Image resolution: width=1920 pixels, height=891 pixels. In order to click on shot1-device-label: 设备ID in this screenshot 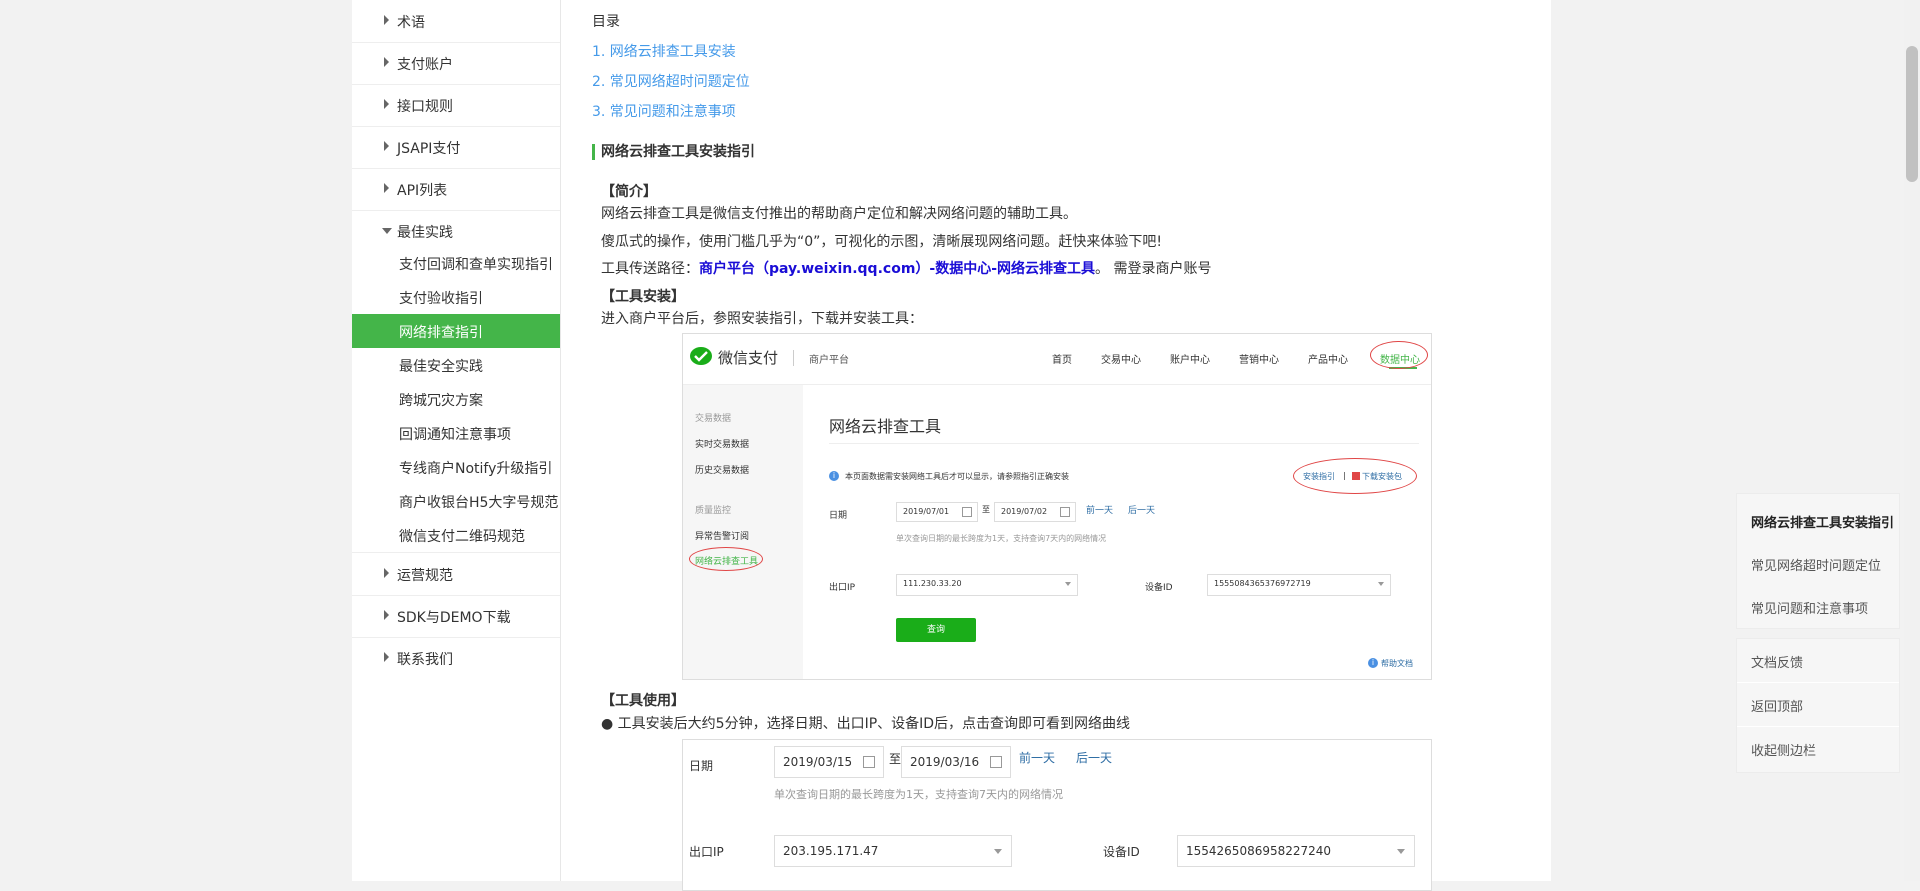, I will do `click(1159, 588)`.